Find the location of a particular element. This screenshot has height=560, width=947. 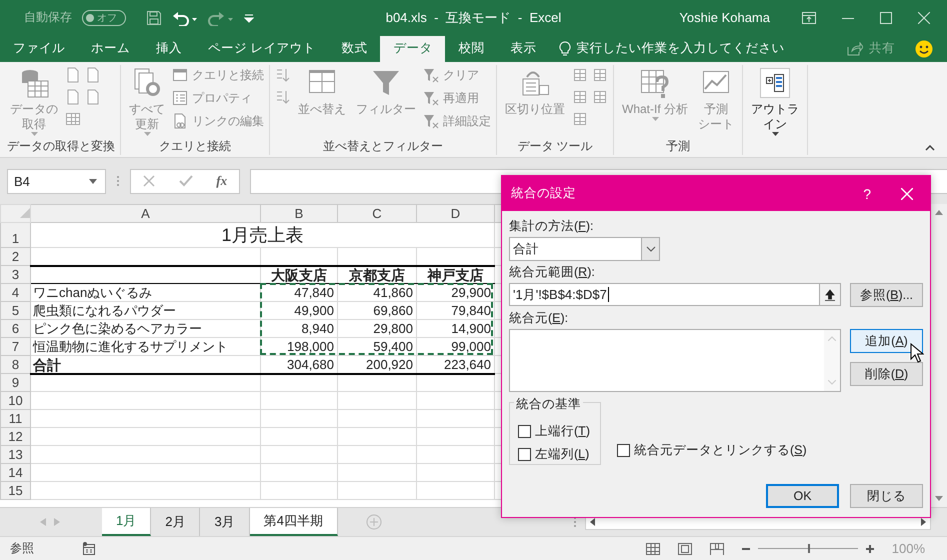

table-cell: 合計 is located at coordinates (145, 365).